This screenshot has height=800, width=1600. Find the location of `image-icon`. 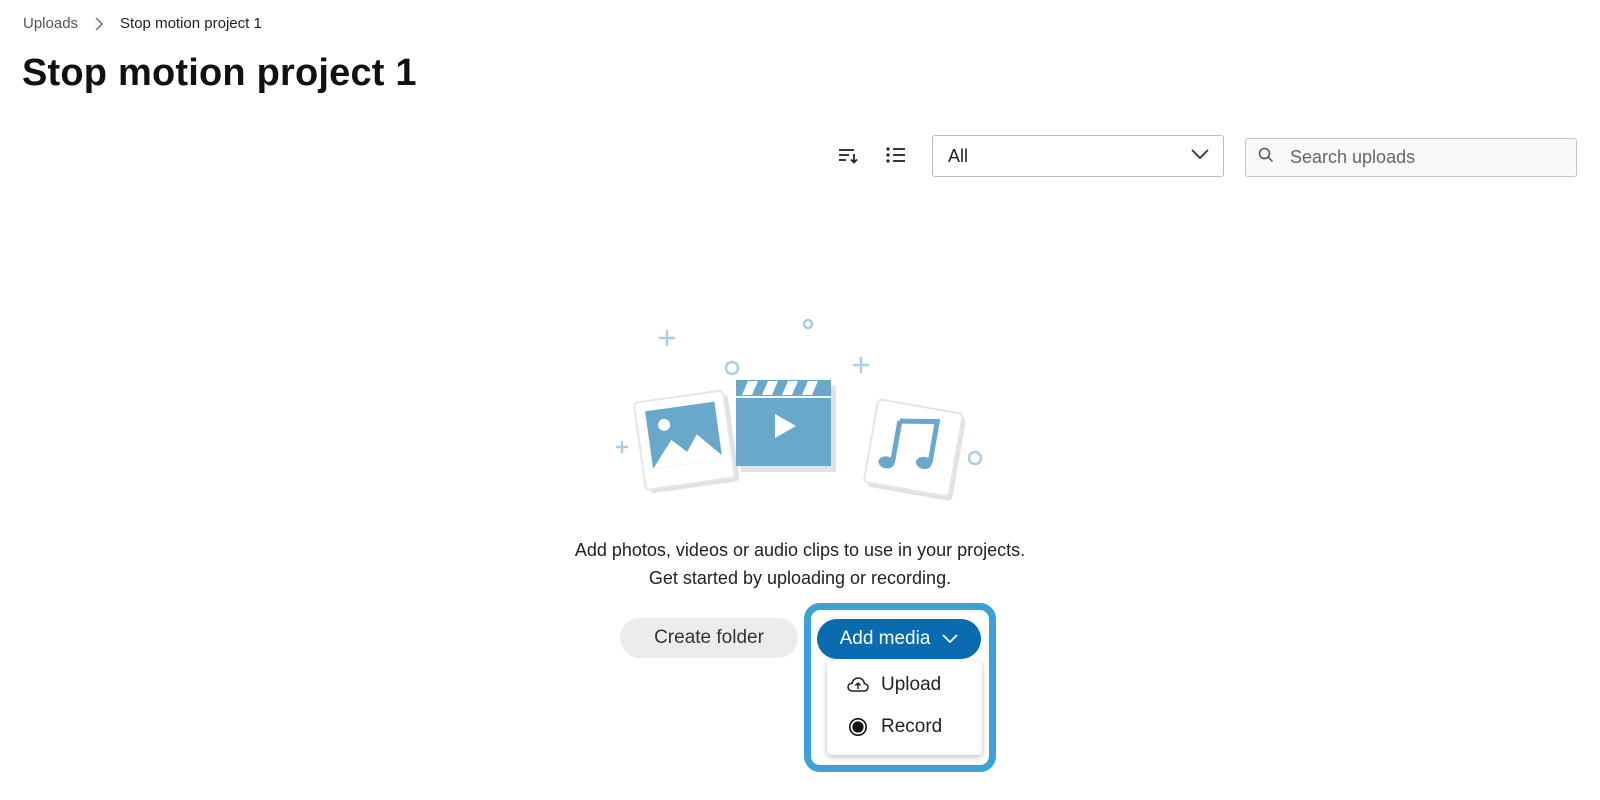

image-icon is located at coordinates (686, 441).